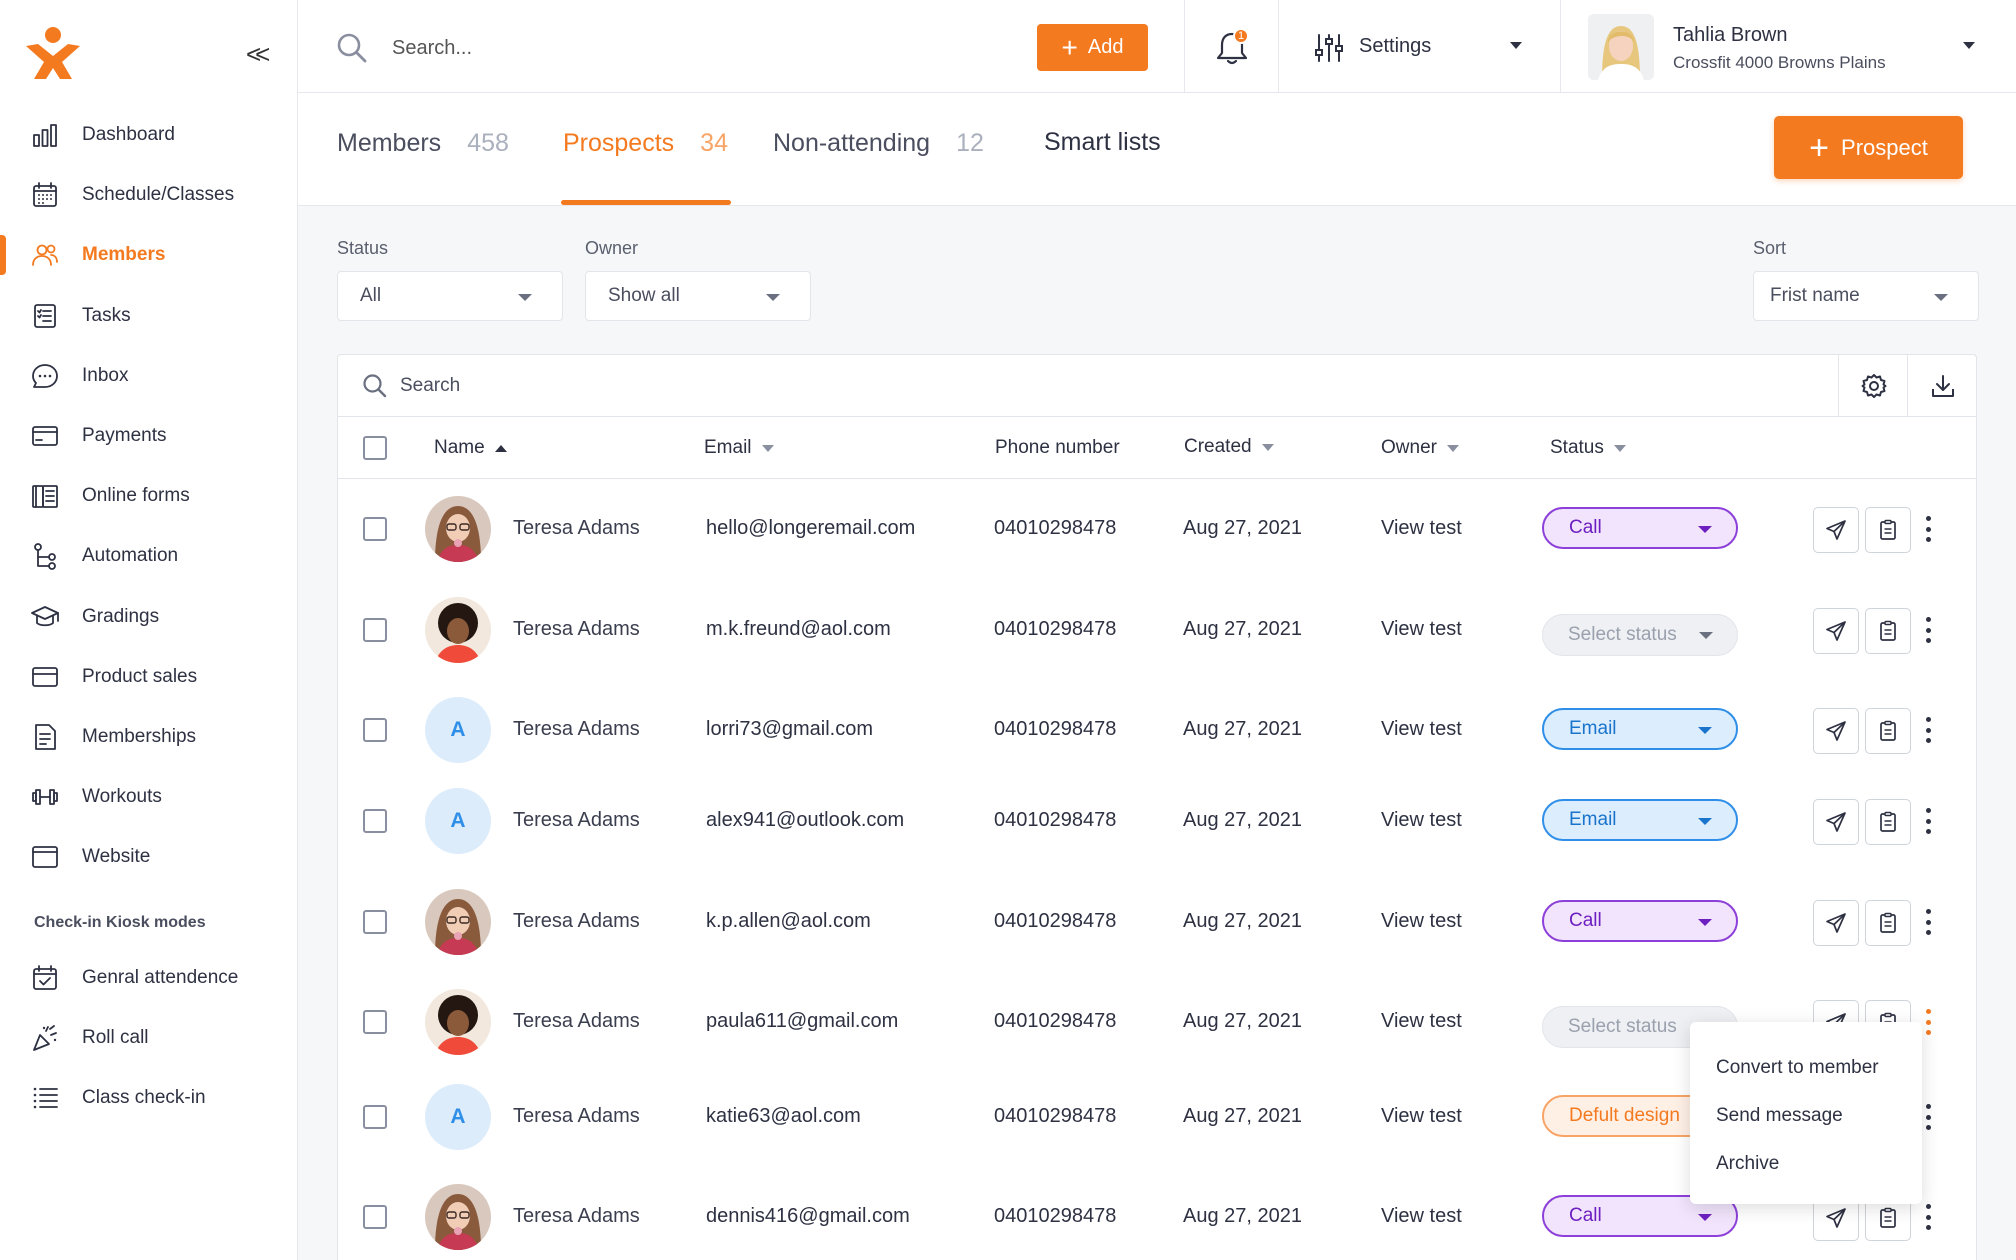 This screenshot has height=1260, width=2016. Describe the element at coordinates (45, 1038) in the screenshot. I see `party-icon` at that location.